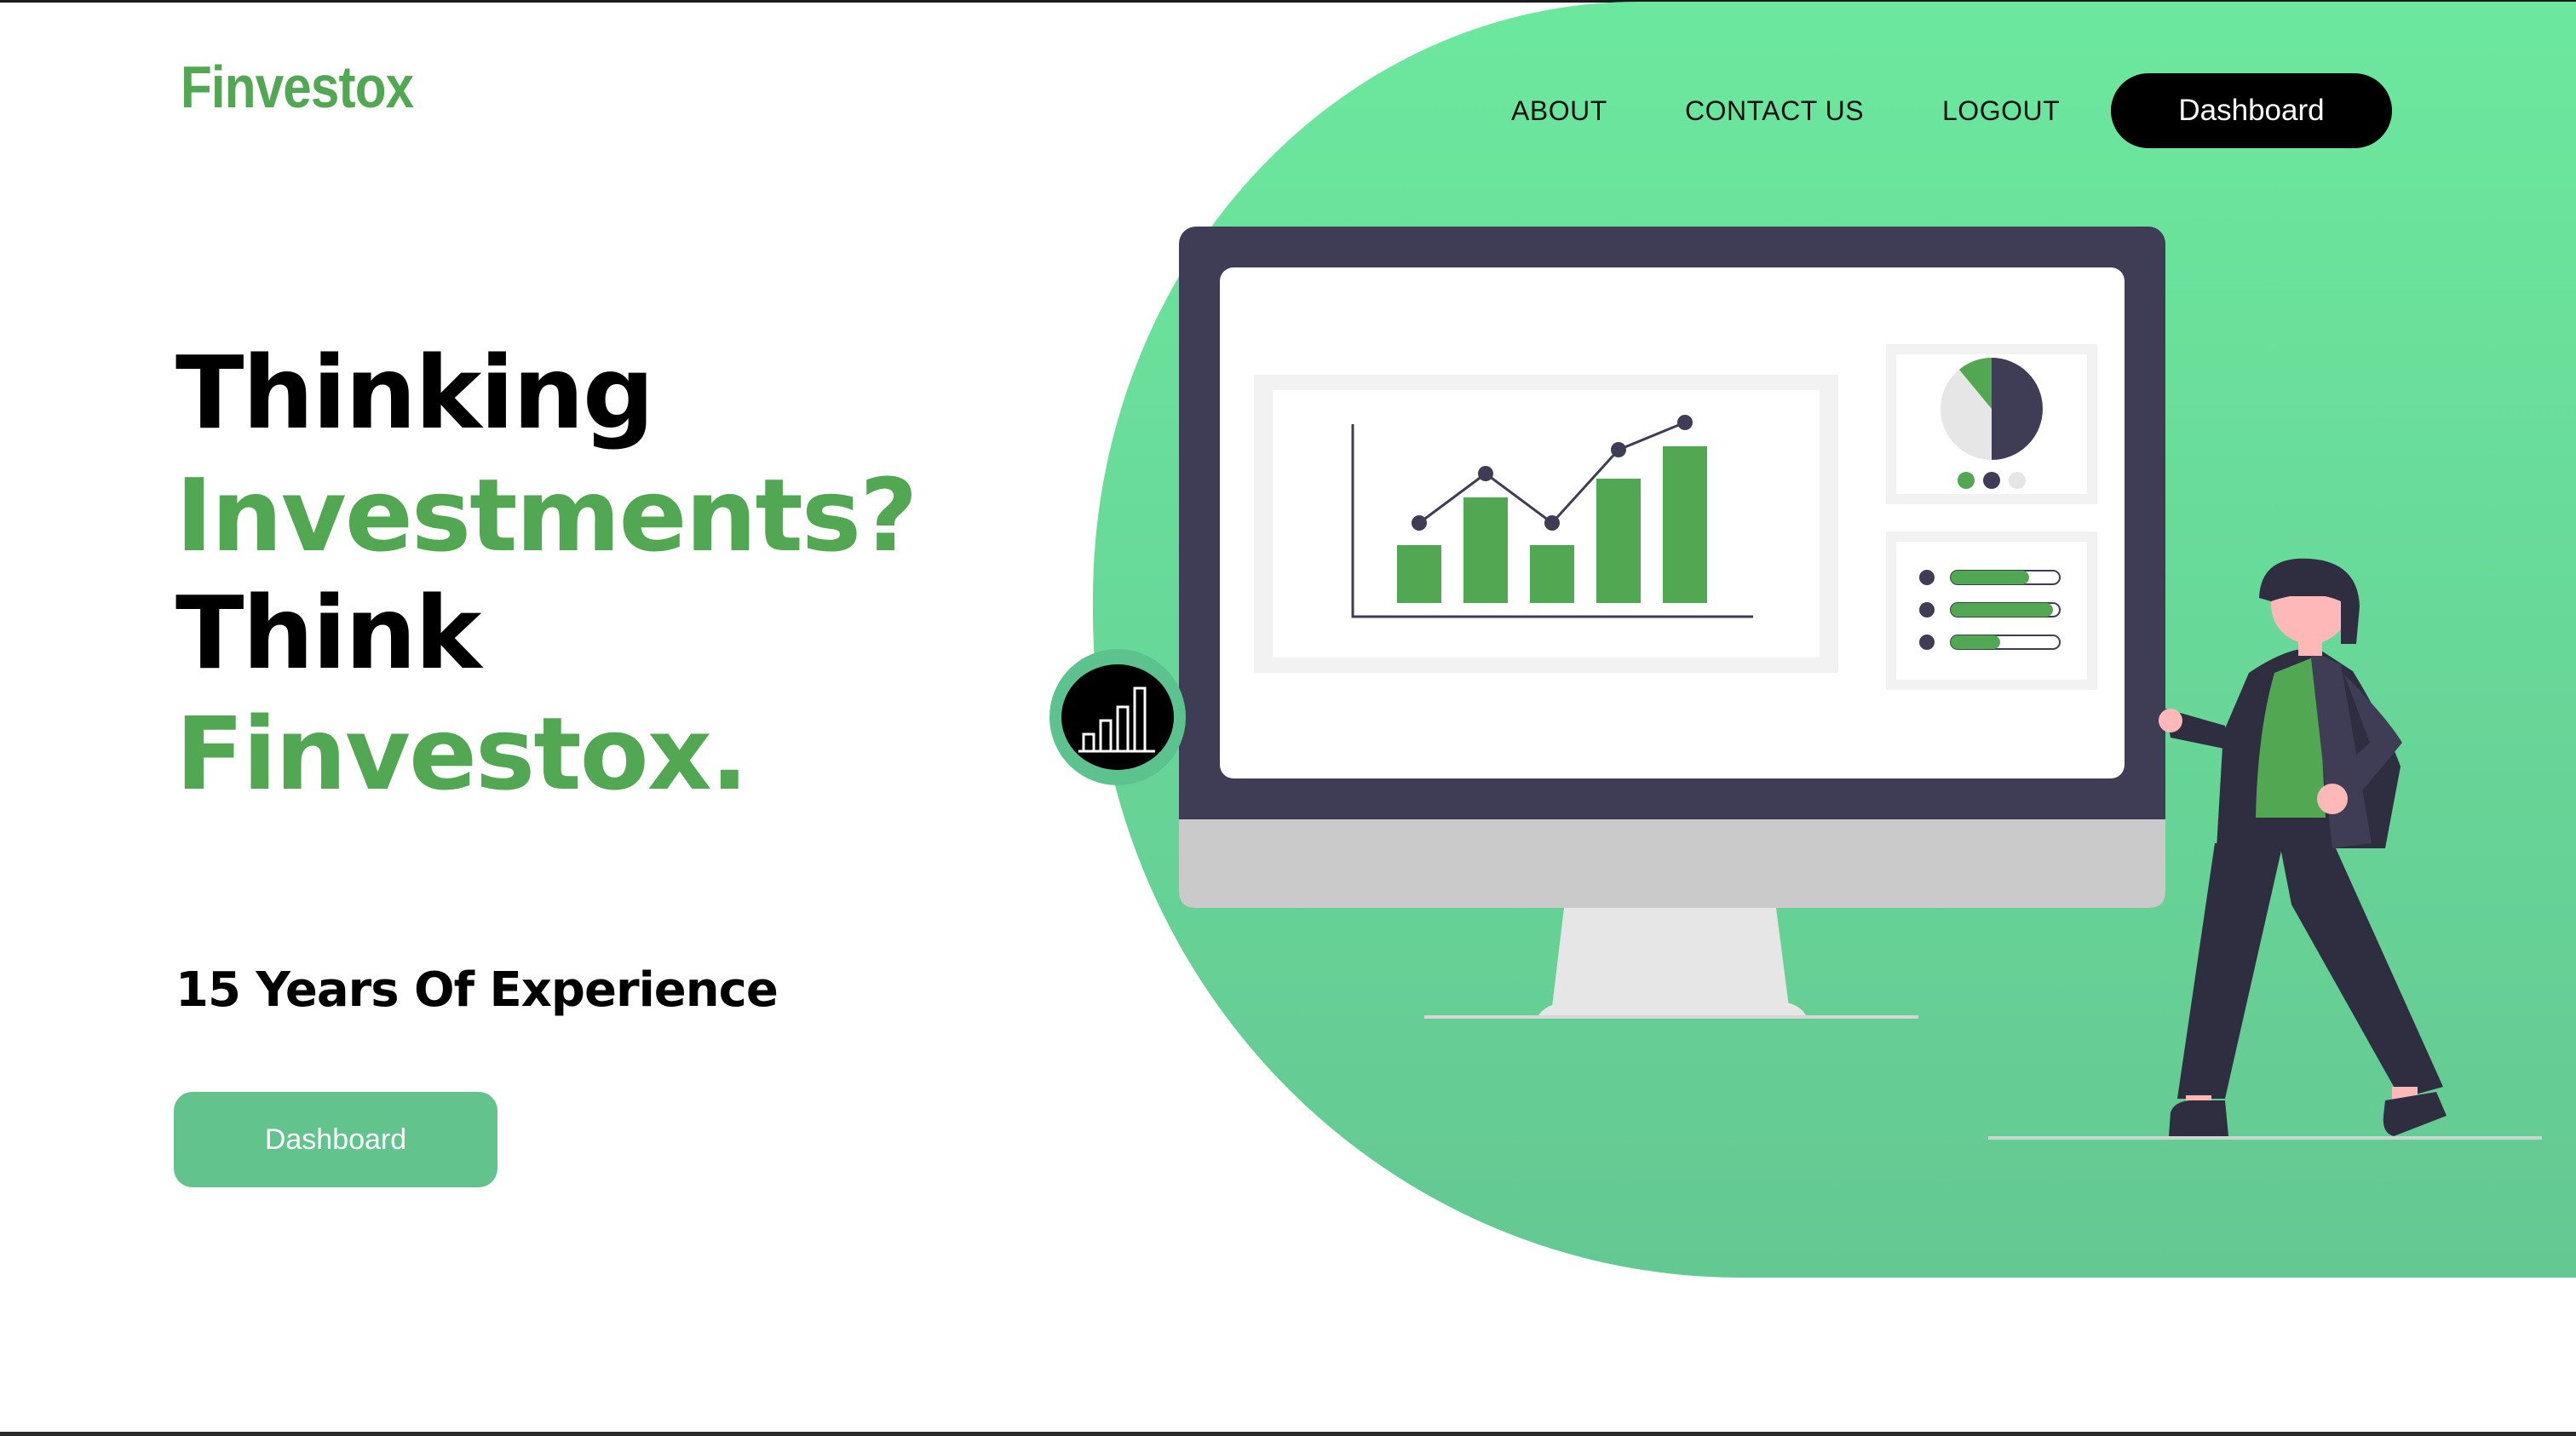 This screenshot has width=2576, height=1436. Describe the element at coordinates (1546, 524) in the screenshot. I see `screen-bar-chart-panel` at that location.